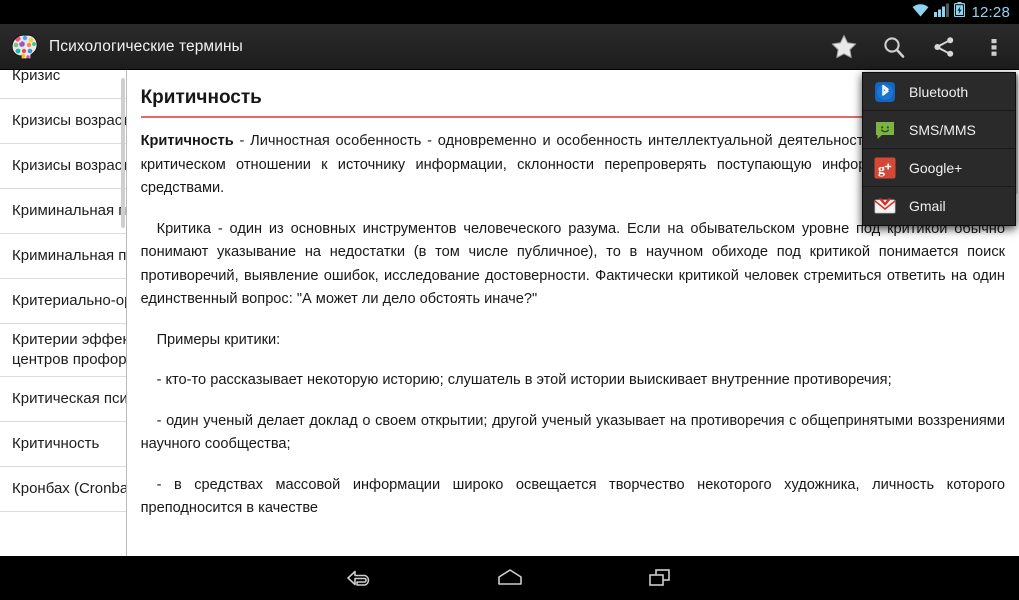  I want to click on list-item: Кризисы возрастного развития, so click(63, 121).